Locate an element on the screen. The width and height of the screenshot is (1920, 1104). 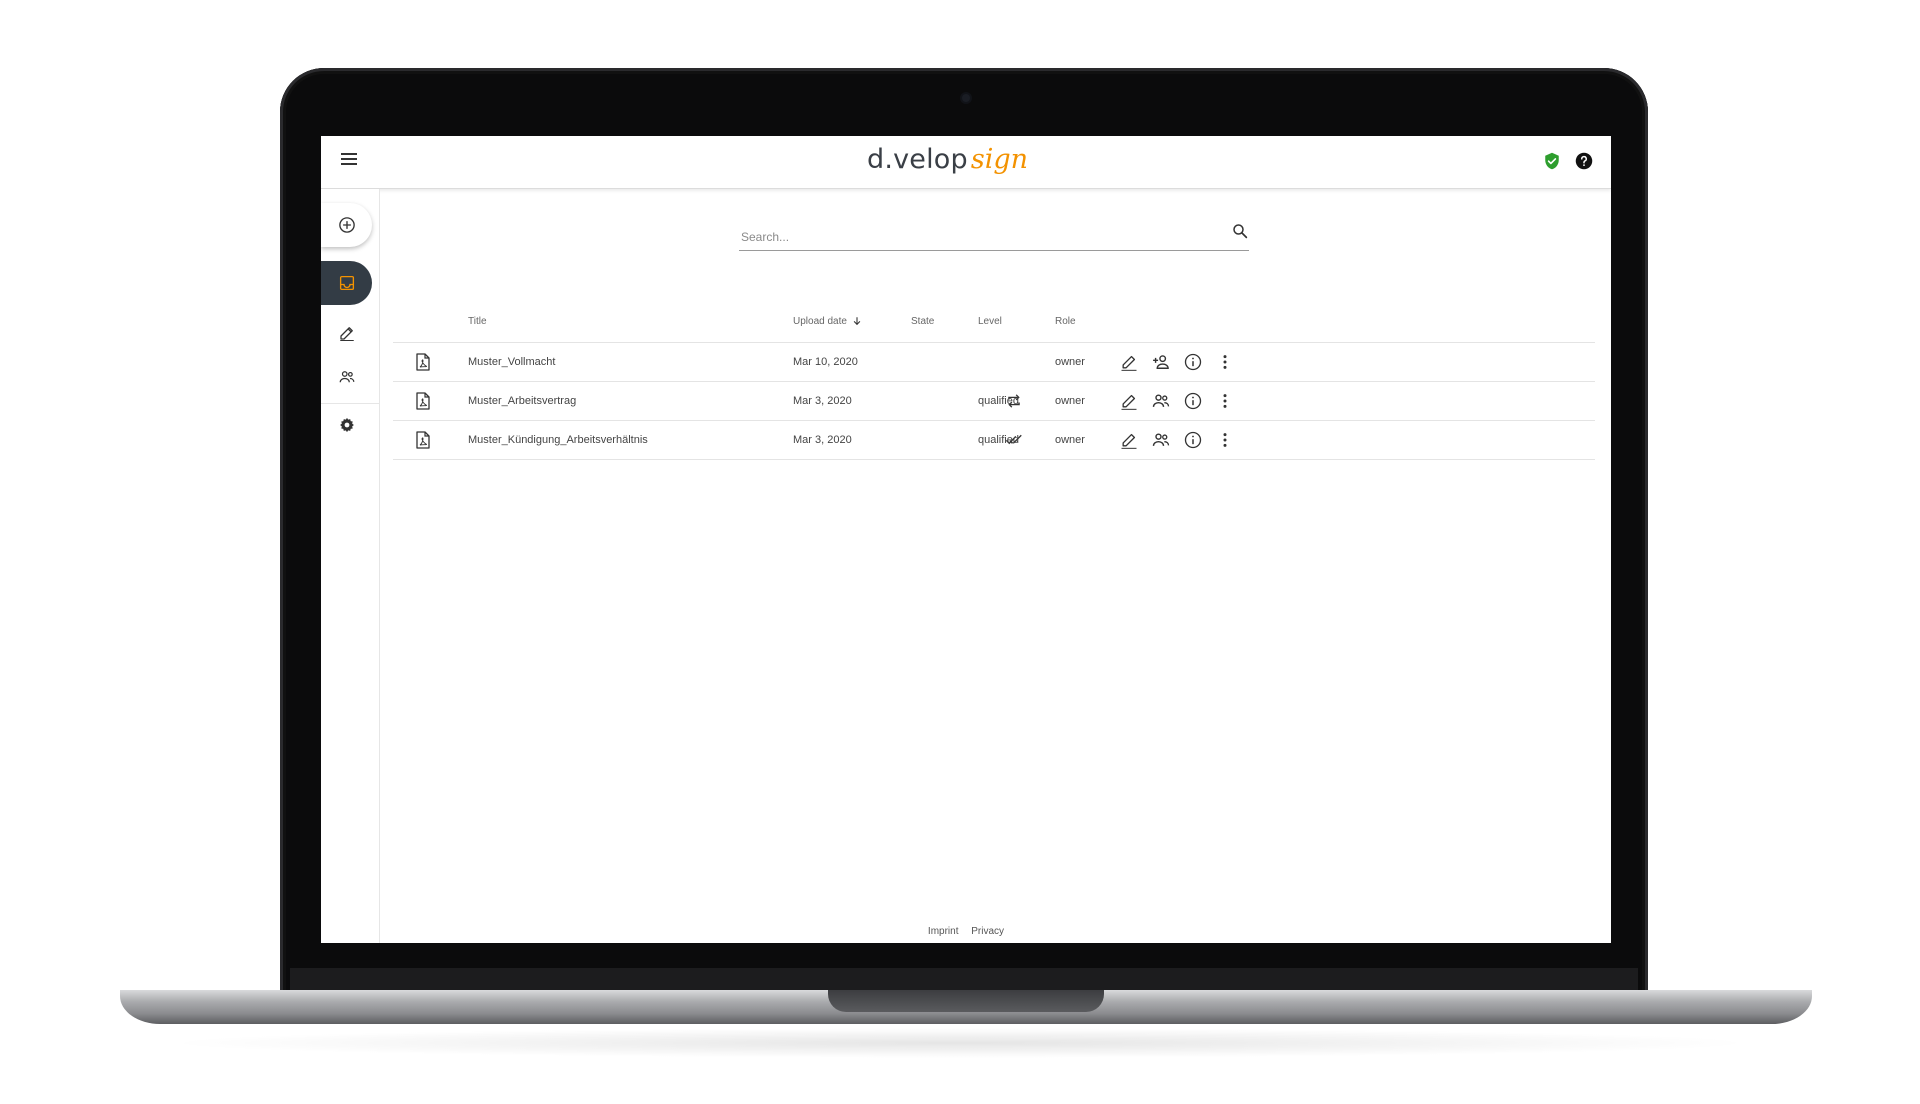
settings-icon is located at coordinates (347, 425).